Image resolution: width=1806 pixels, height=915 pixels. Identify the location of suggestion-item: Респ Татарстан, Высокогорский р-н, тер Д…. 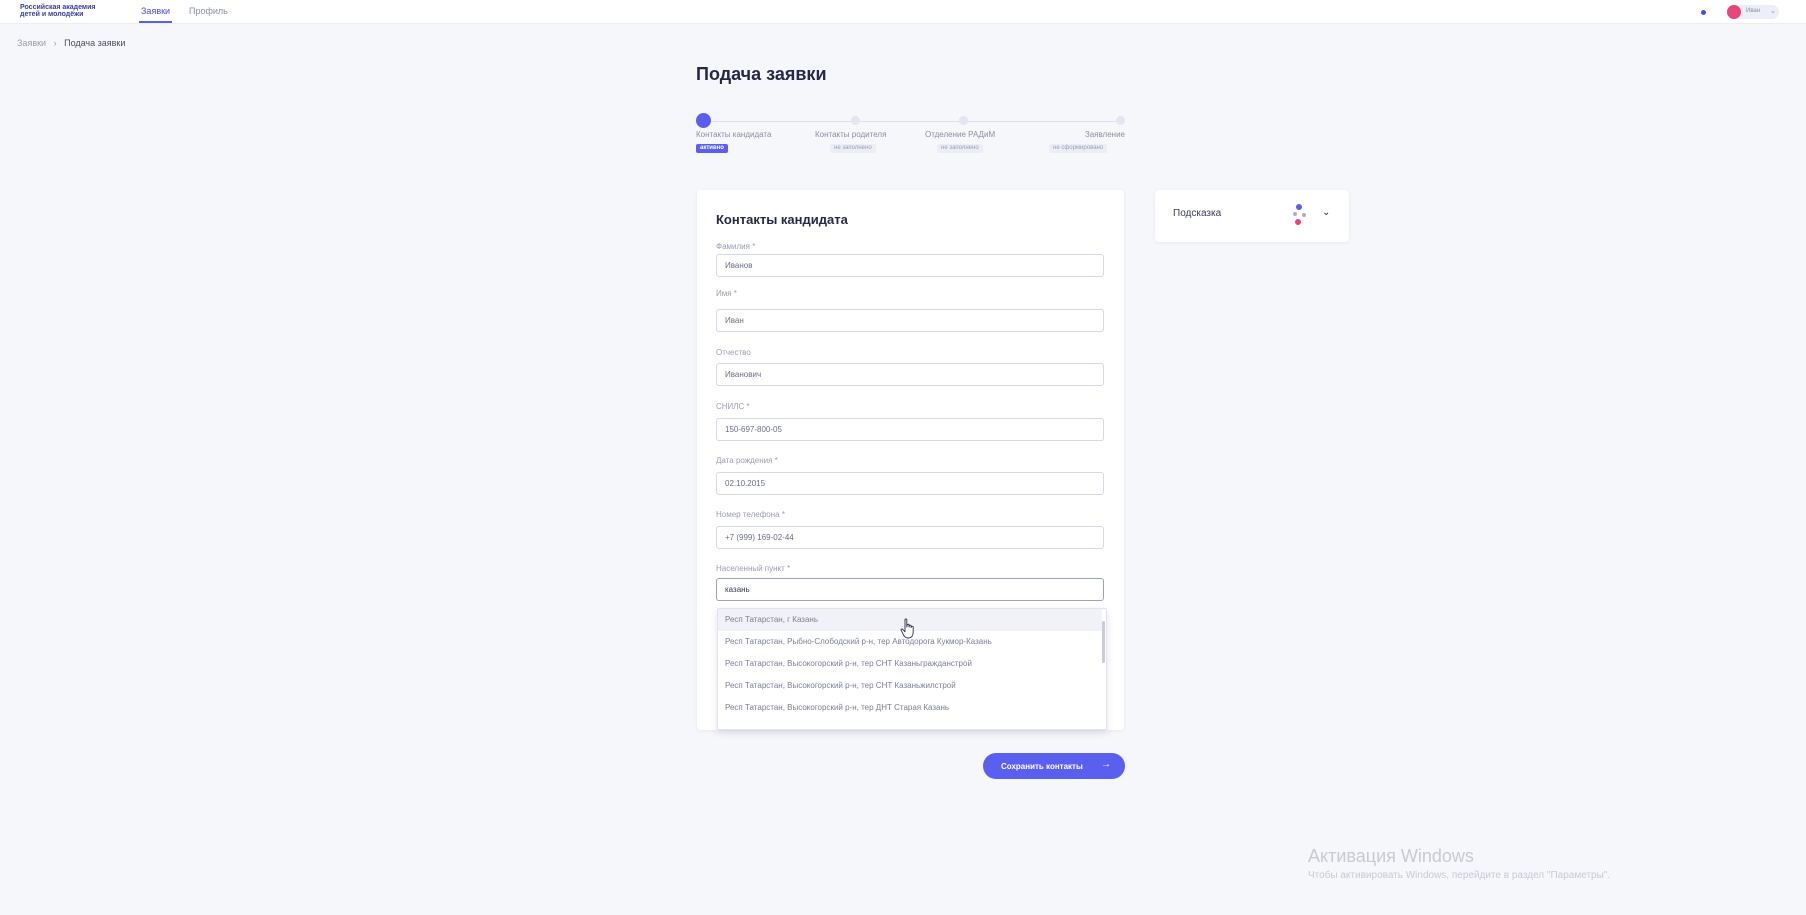
(910, 708).